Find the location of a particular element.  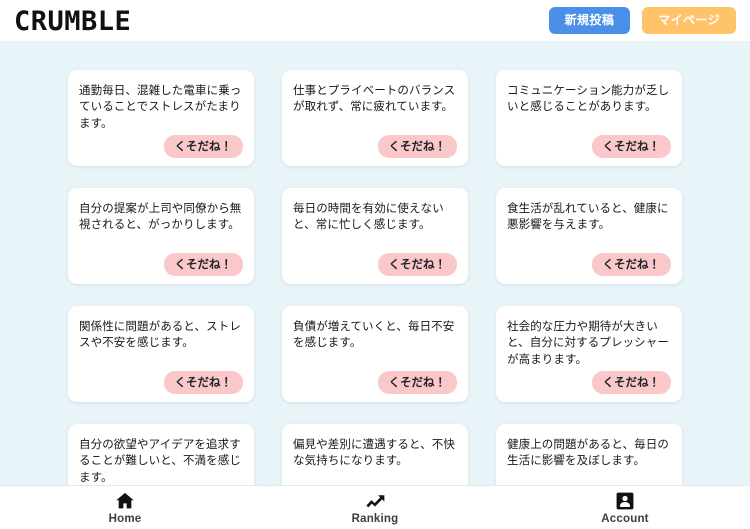

post-text: 仕事とプライベートのバランスが取れず、常に疲れています。 is located at coordinates (374, 98).